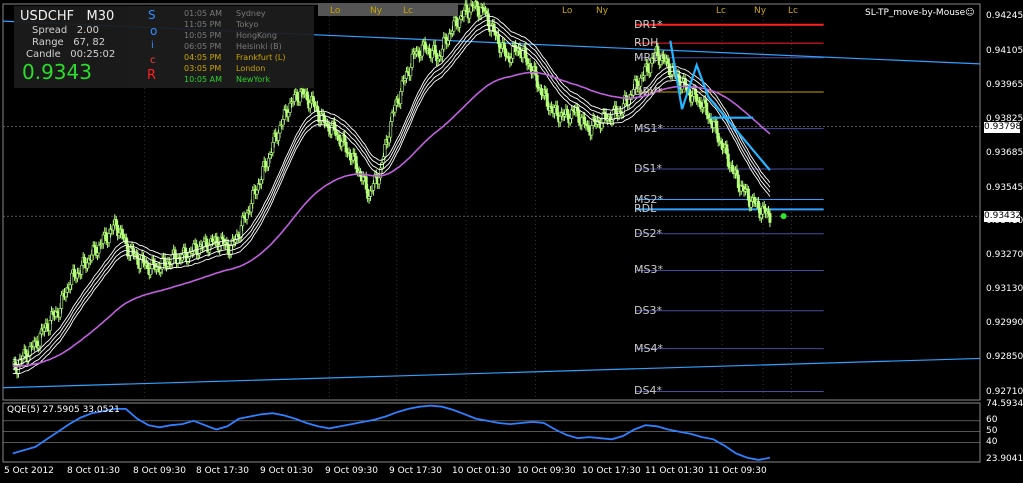 The width and height of the screenshot is (1023, 483). What do you see at coordinates (1004, 357) in the screenshot?
I see `price-tick: 0.92850` at bounding box center [1004, 357].